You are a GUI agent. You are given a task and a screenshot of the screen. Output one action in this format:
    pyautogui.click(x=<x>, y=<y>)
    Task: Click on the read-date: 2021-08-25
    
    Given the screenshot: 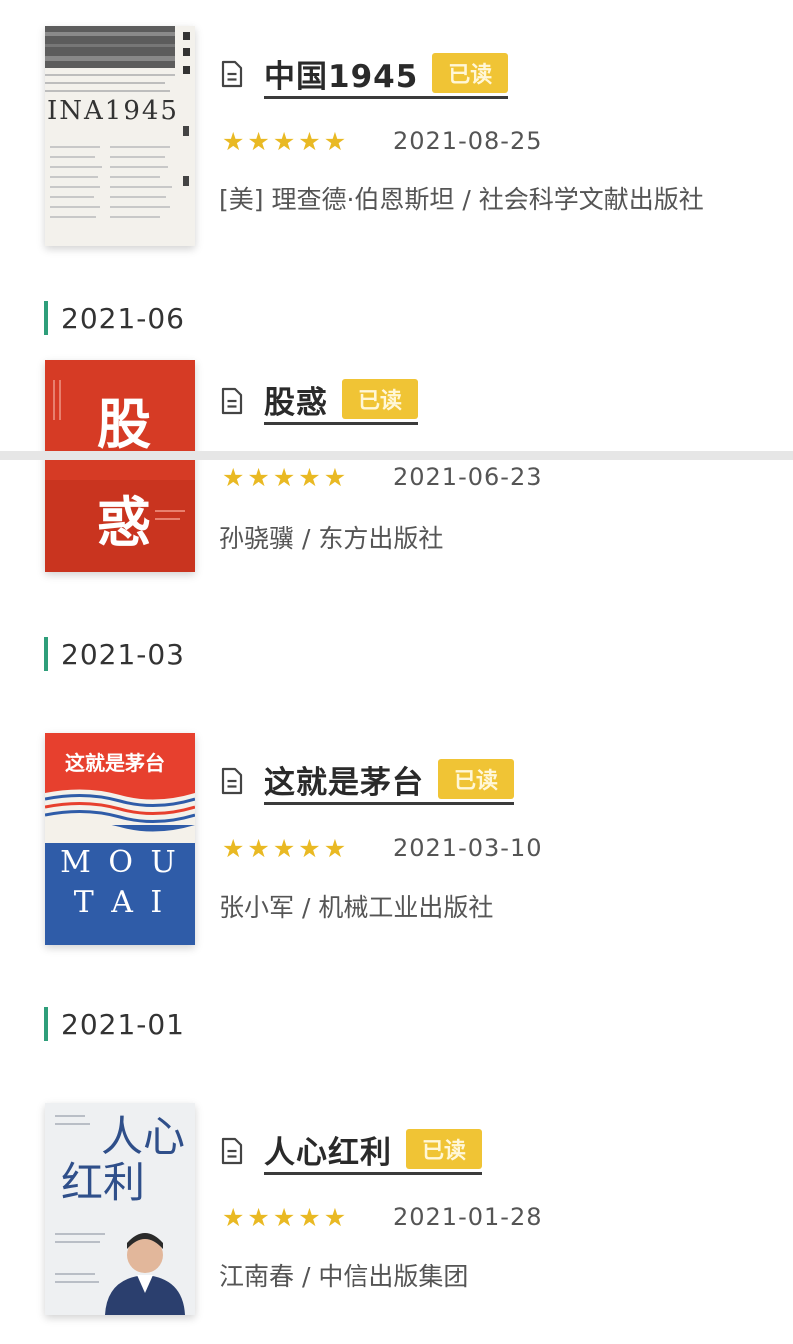 What is the action you would take?
    pyautogui.click(x=468, y=141)
    